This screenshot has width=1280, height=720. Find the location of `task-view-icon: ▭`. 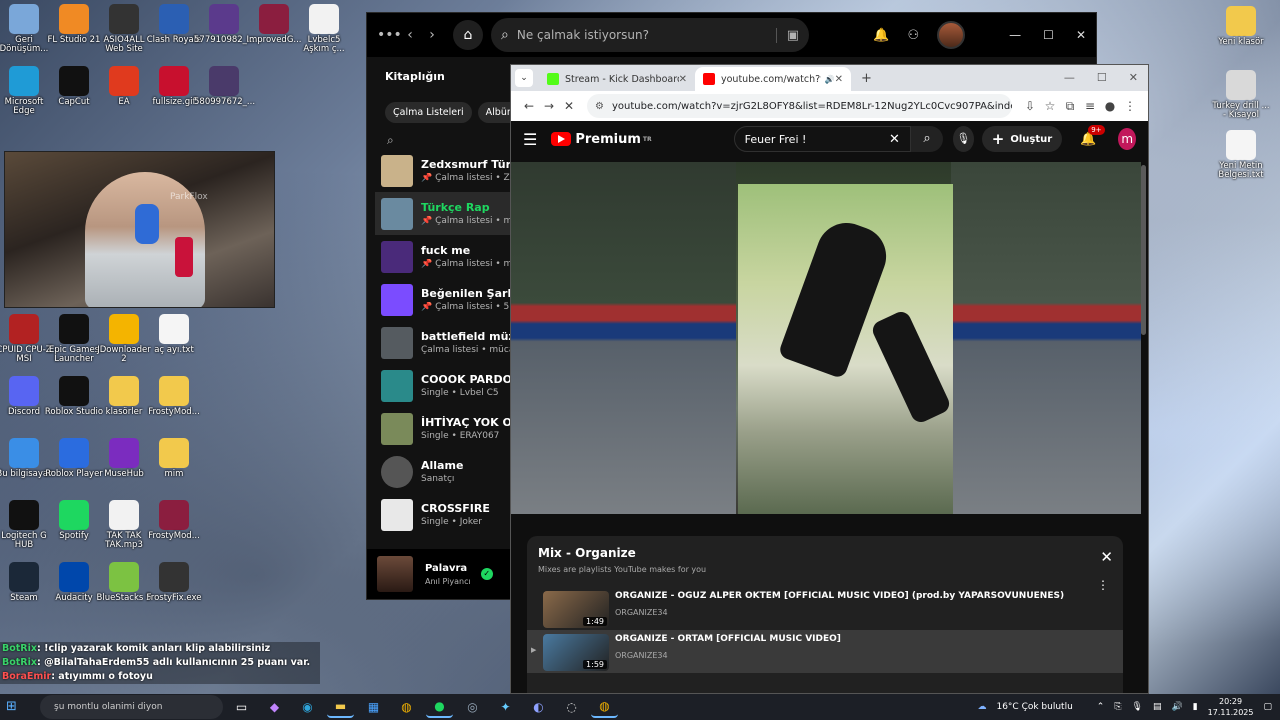

task-view-icon: ▭ is located at coordinates (241, 707).